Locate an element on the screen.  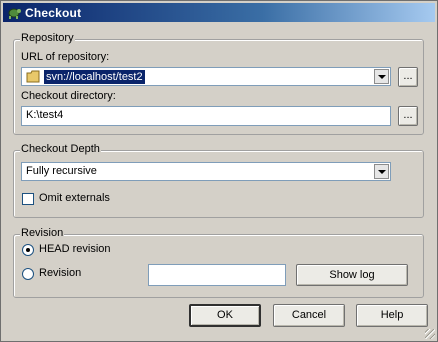
url-combobox: svn://localhost/test2 is located at coordinates (206, 76).